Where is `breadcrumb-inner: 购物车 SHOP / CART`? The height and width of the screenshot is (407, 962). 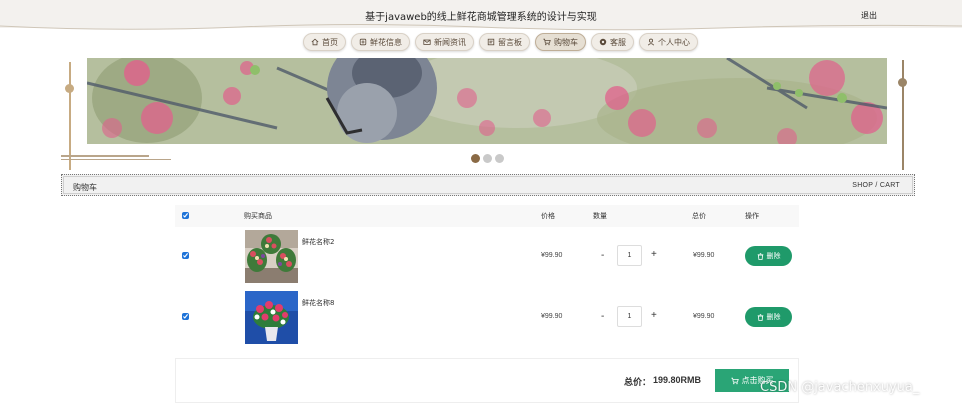 breadcrumb-inner: 购物车 SHOP / CART is located at coordinates (488, 185).